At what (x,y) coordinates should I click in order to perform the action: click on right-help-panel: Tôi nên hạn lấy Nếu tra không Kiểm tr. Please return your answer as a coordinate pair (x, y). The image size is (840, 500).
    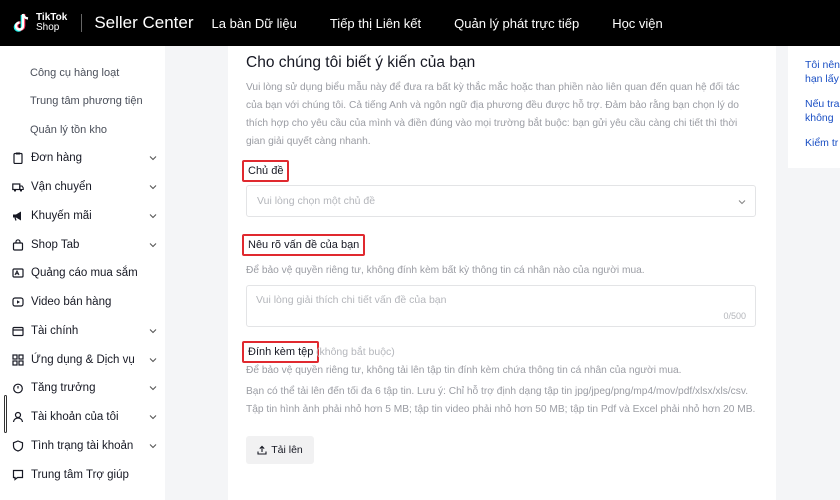
    Looking at the image, I should click on (814, 107).